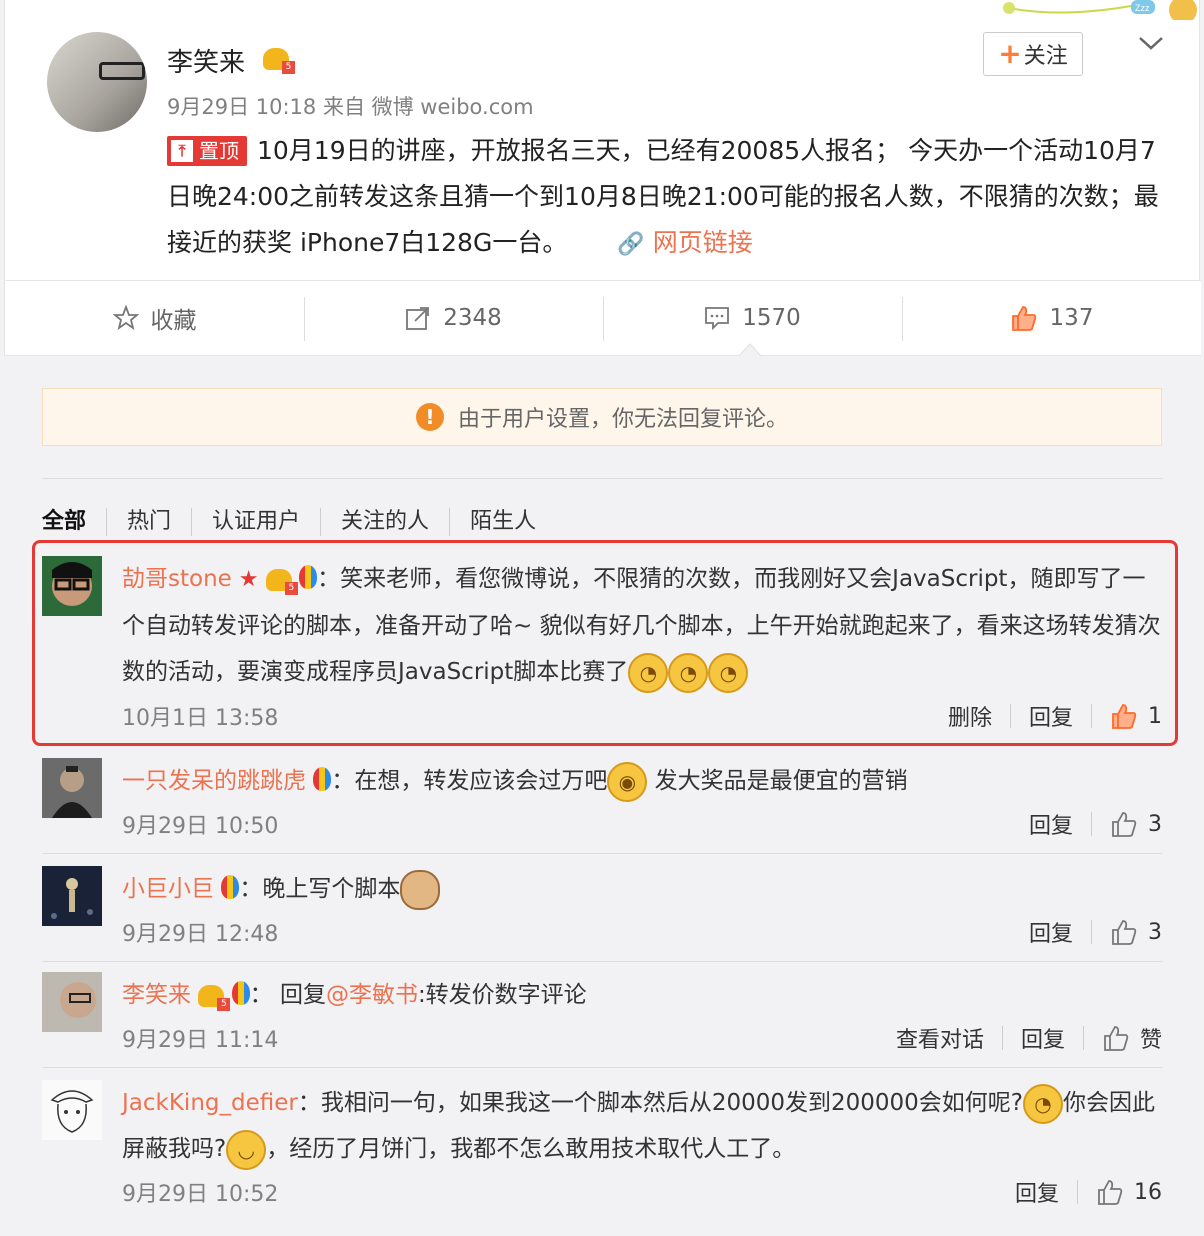 The image size is (1204, 1236). Describe the element at coordinates (631, 244) in the screenshot. I see `link-icon: 🔗` at that location.